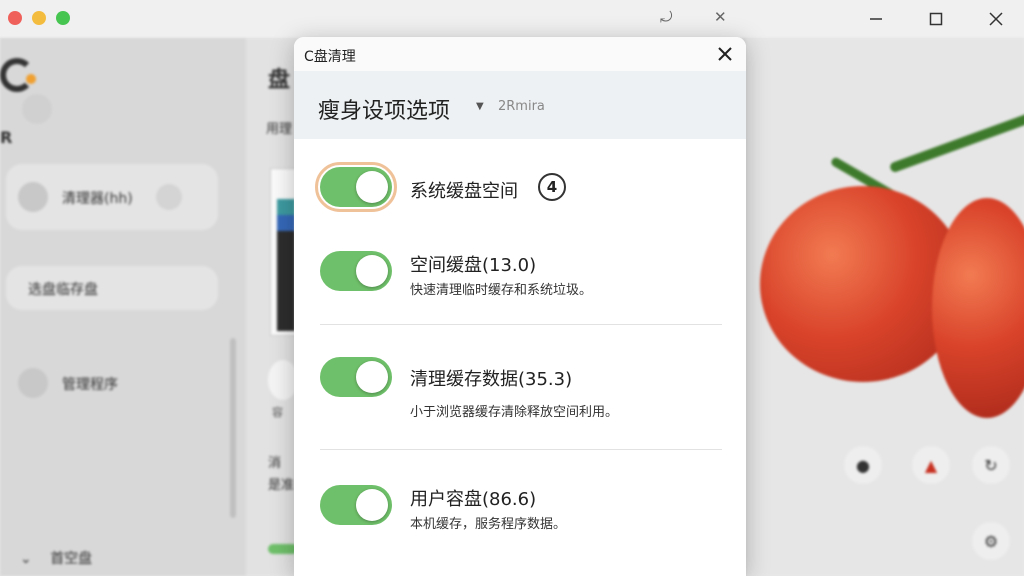  I want to click on tomato-vine, so click(956, 143).